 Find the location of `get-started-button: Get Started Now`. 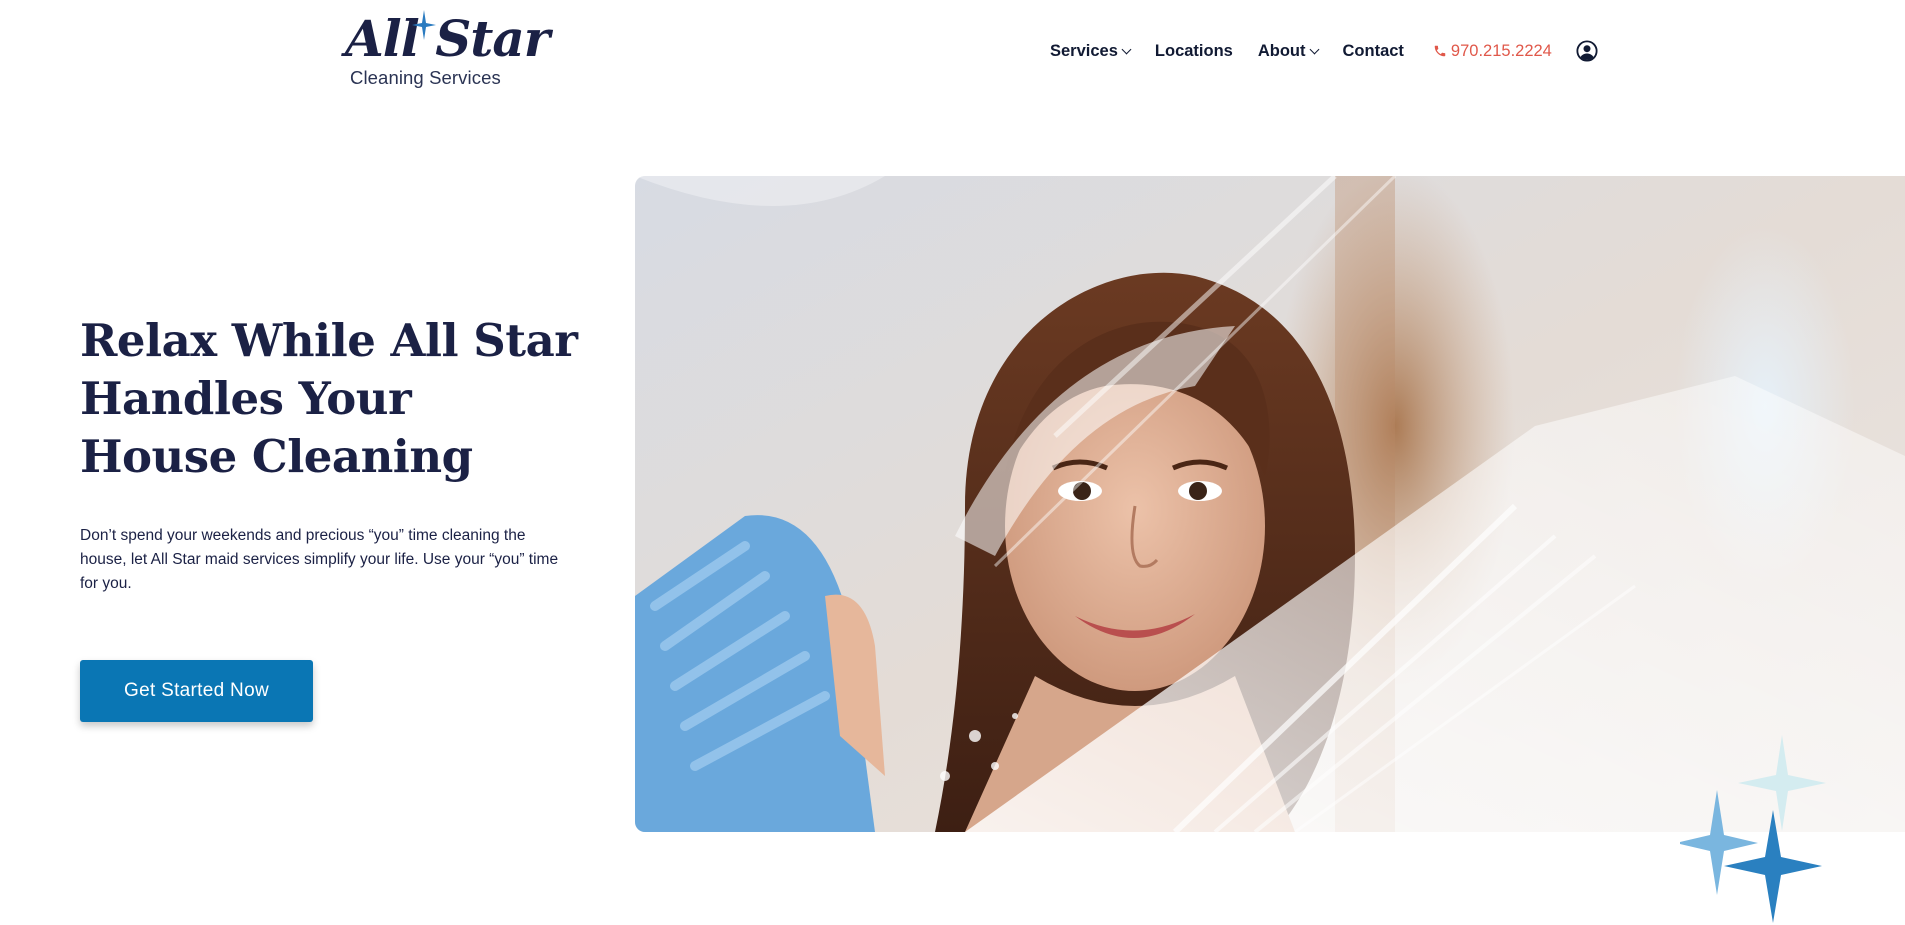

get-started-button: Get Started Now is located at coordinates (196, 691).